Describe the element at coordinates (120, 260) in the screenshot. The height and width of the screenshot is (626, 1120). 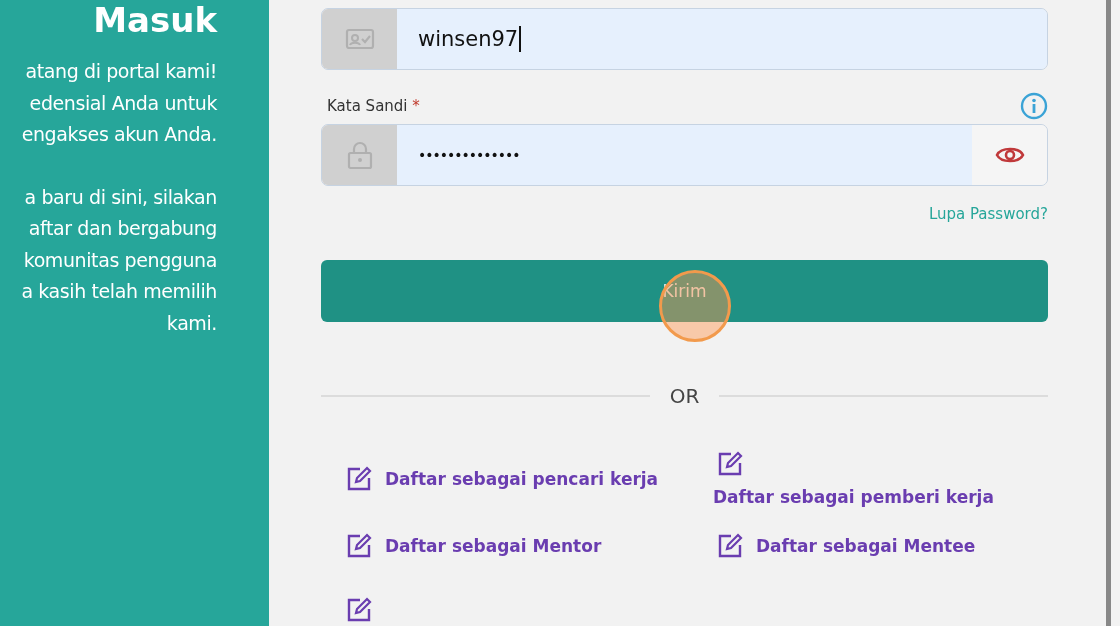
I see `welcome-text-line: komunitas pengguna` at that location.